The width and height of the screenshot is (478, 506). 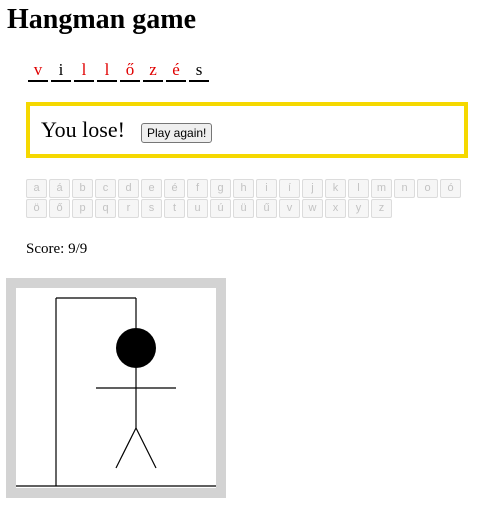 I want to click on letter-key-button: t, so click(x=174, y=208).